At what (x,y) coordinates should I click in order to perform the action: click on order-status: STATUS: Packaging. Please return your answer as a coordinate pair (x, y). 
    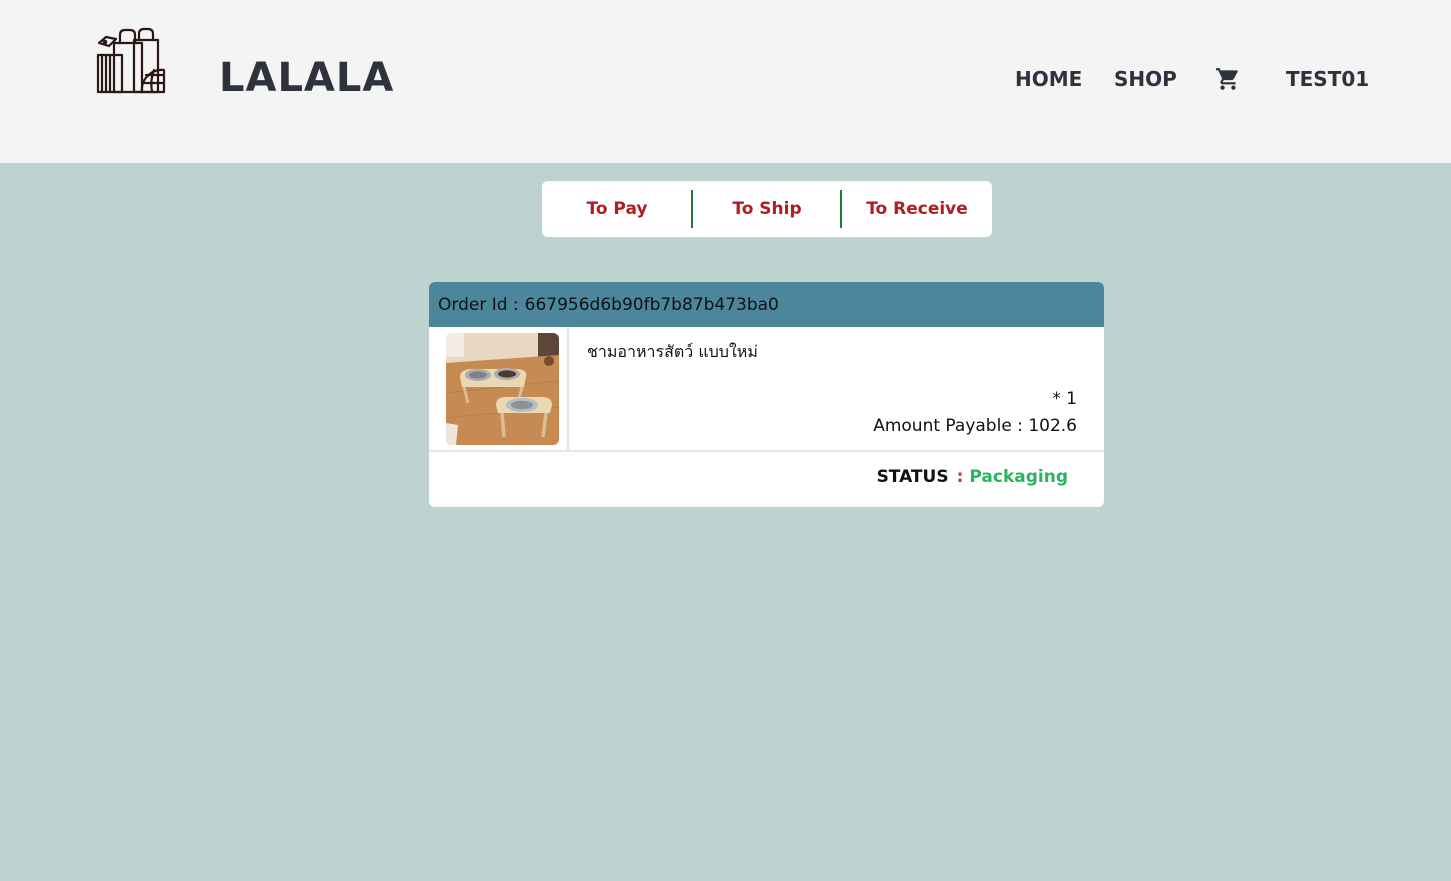
    Looking at the image, I should click on (972, 477).